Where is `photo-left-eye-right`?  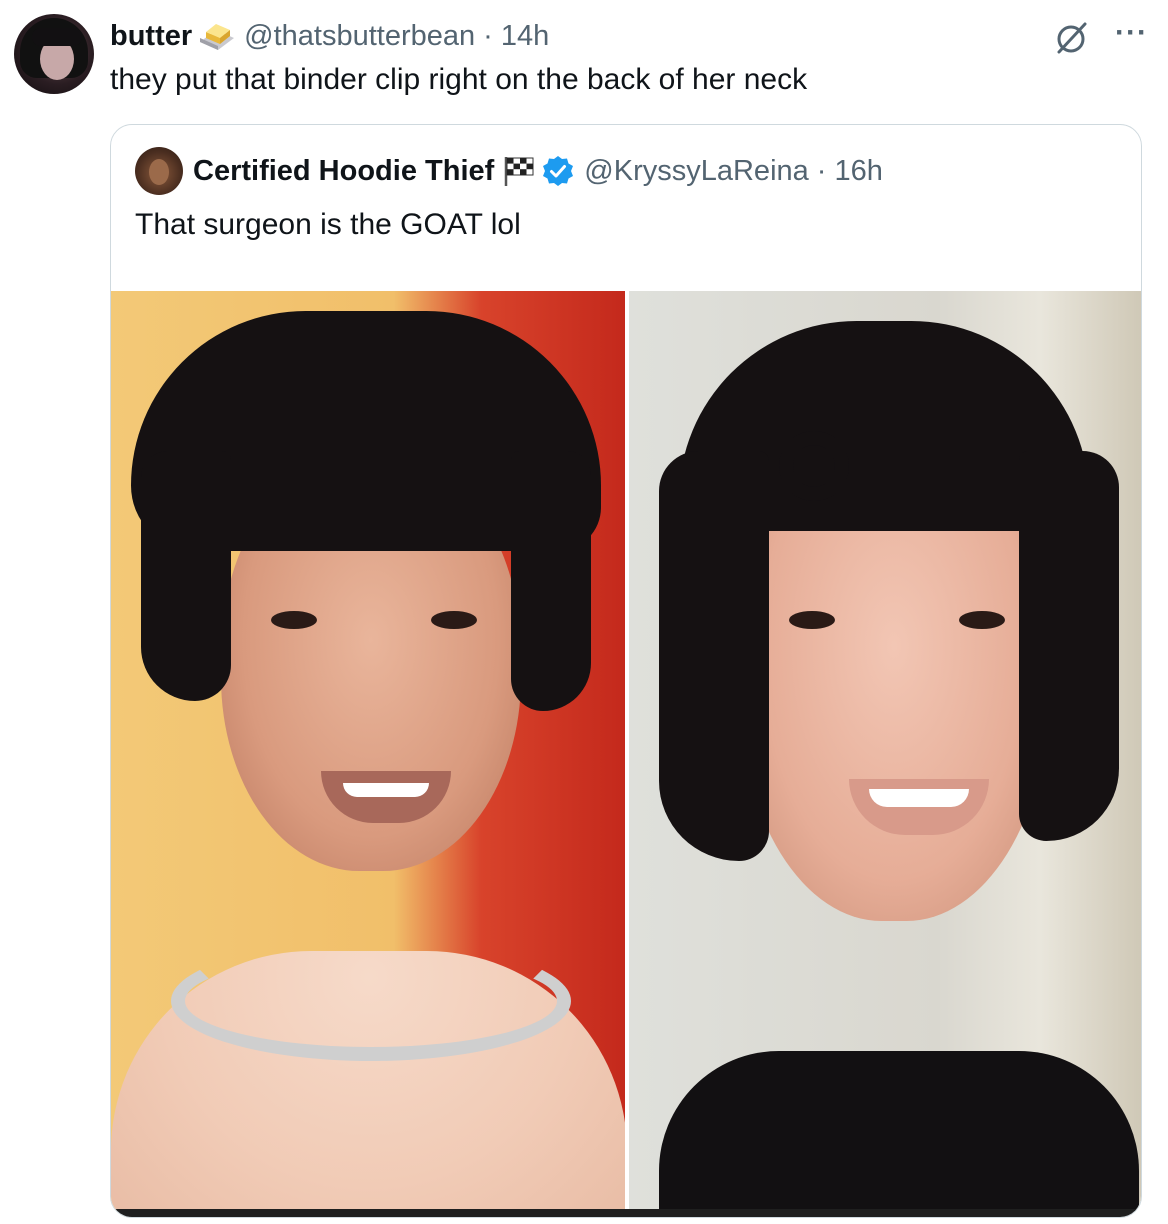
photo-left-eye-right is located at coordinates (454, 620).